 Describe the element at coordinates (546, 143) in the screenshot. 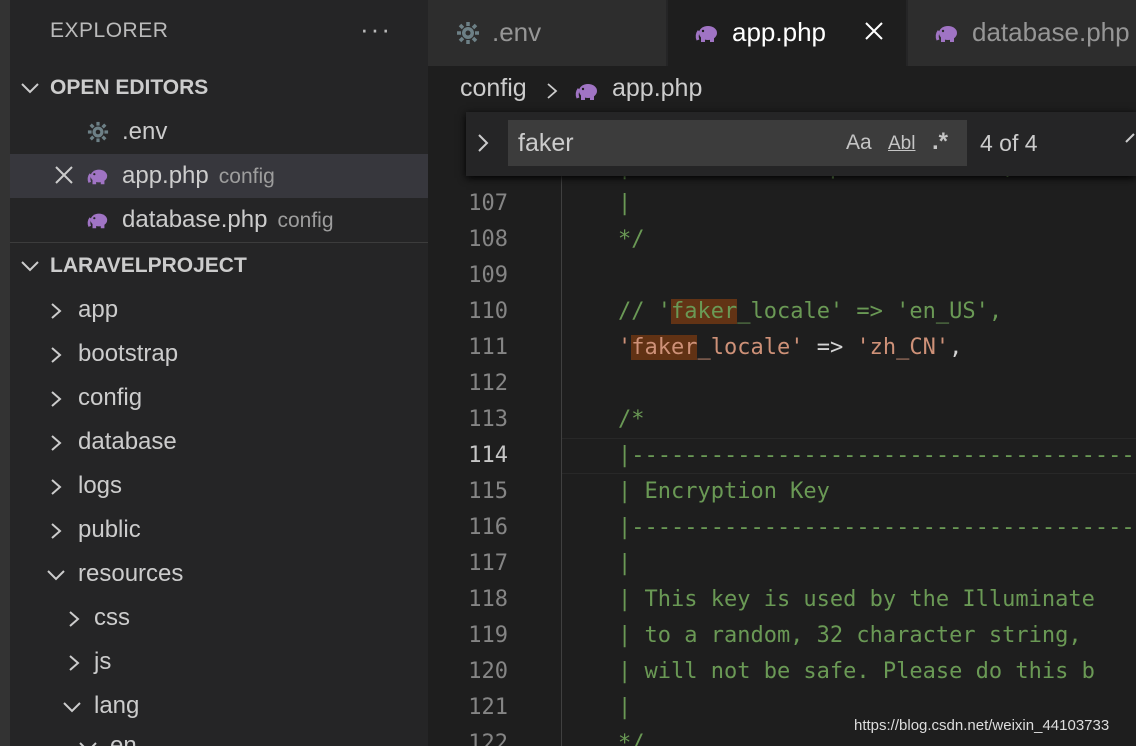

I see `find-query: faker` at that location.